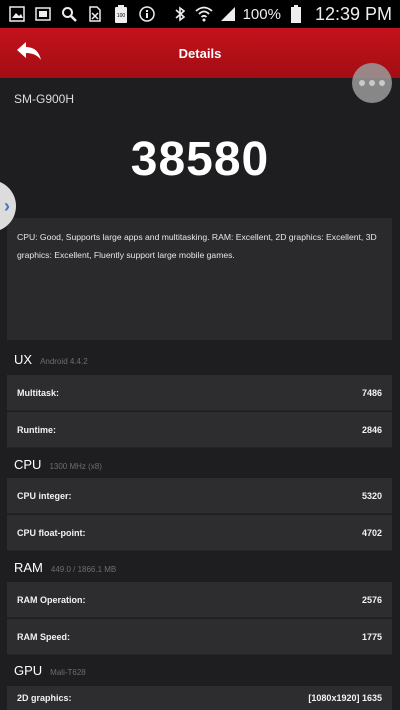 This screenshot has height=710, width=400. I want to click on total-score: 38580, so click(200, 159).